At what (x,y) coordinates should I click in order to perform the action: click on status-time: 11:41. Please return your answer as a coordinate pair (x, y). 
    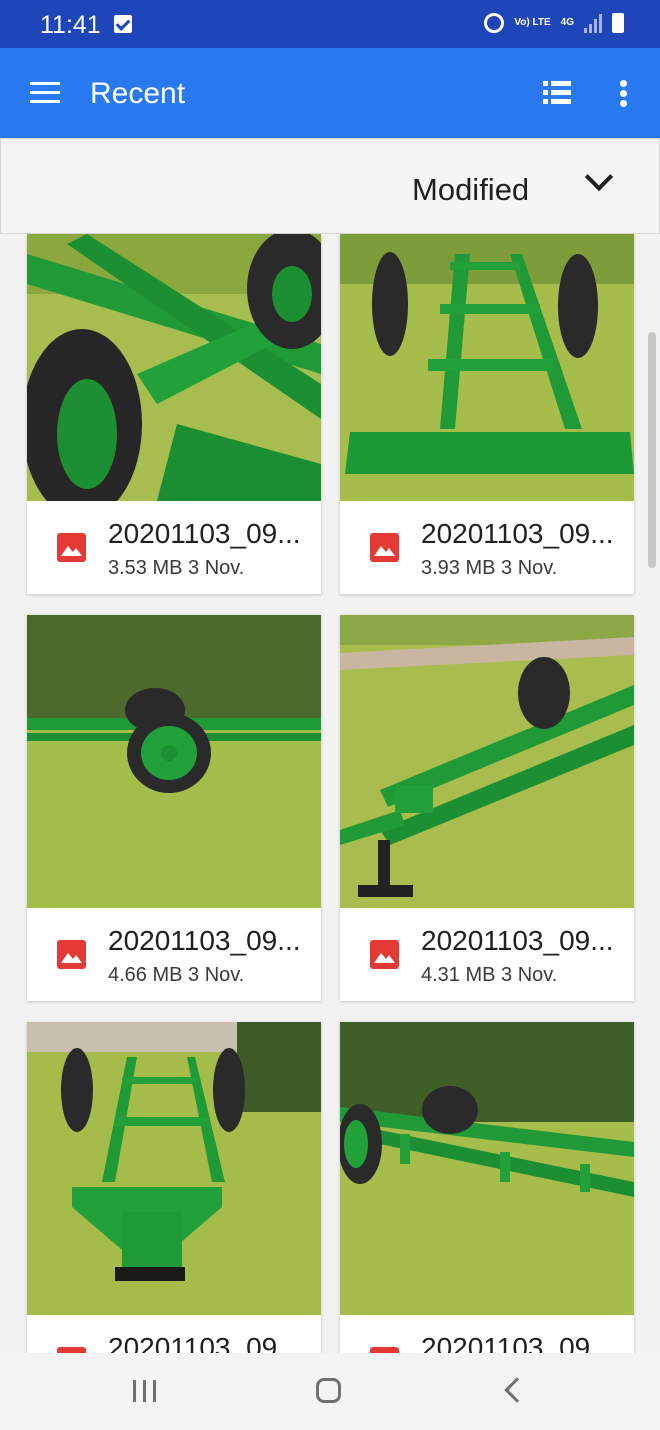
    Looking at the image, I should click on (70, 25).